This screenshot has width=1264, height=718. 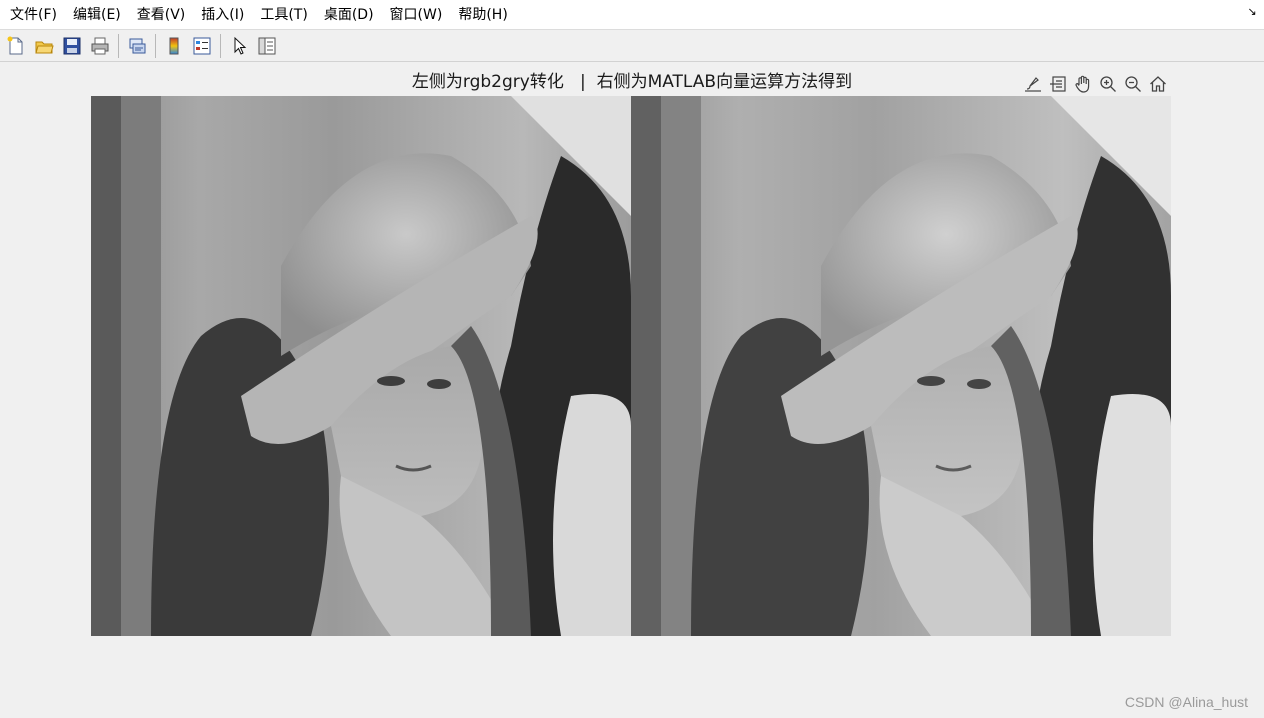 I want to click on zoom-in-icon, so click(x=1107, y=84).